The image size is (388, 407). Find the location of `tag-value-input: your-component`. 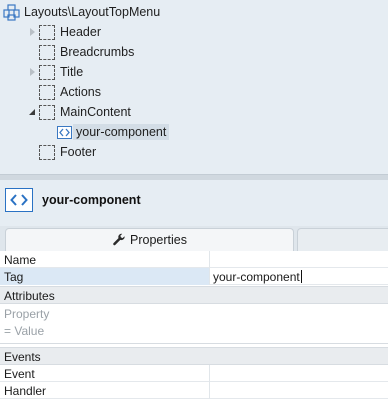

tag-value-input: your-component is located at coordinates (257, 277).